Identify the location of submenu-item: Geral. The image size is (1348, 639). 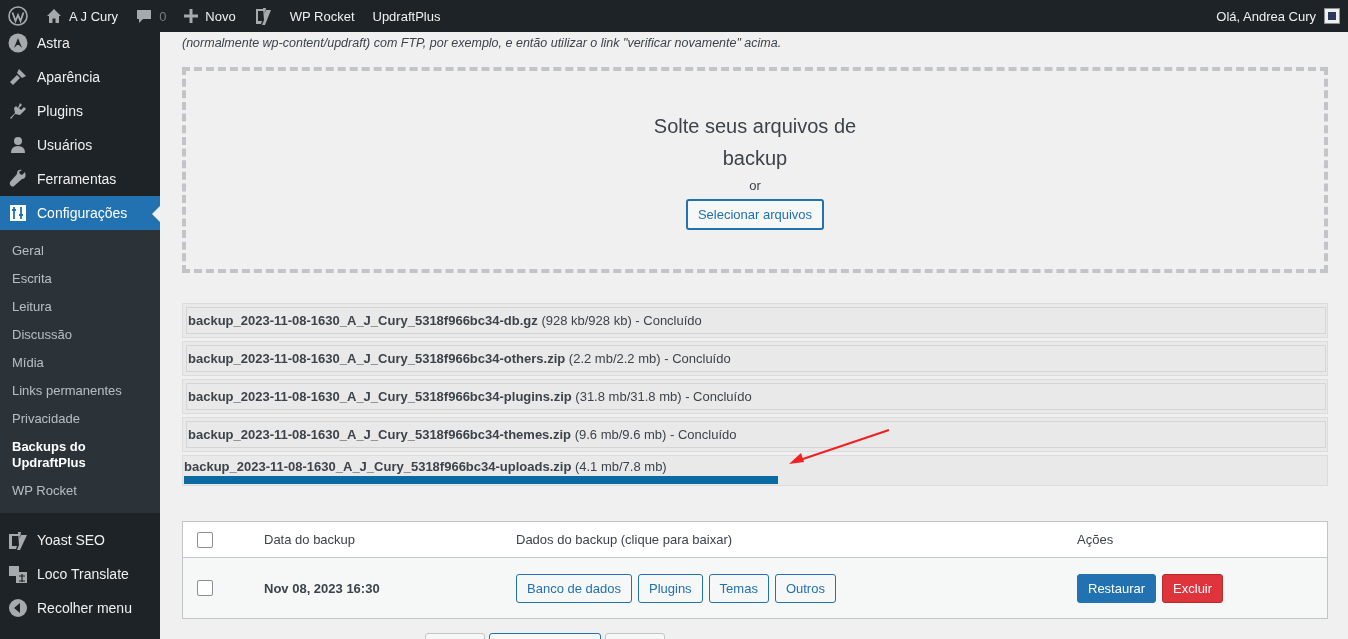
(80, 251).